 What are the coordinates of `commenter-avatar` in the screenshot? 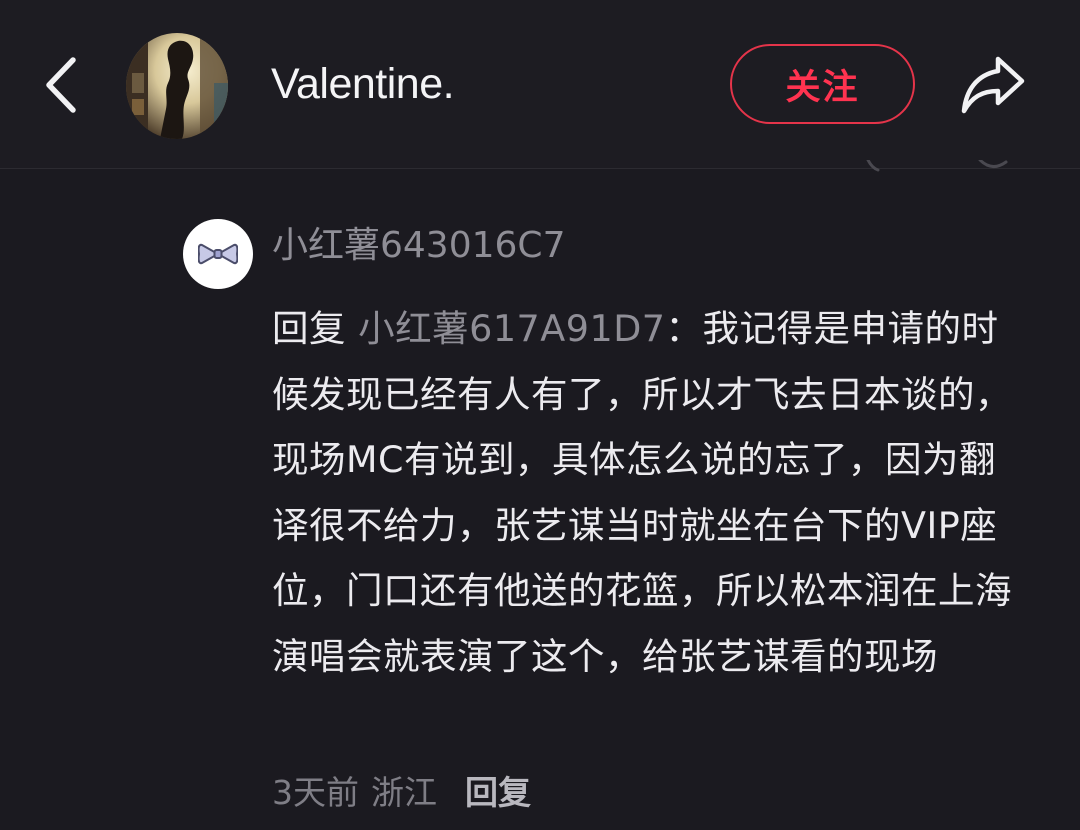 It's located at (218, 254).